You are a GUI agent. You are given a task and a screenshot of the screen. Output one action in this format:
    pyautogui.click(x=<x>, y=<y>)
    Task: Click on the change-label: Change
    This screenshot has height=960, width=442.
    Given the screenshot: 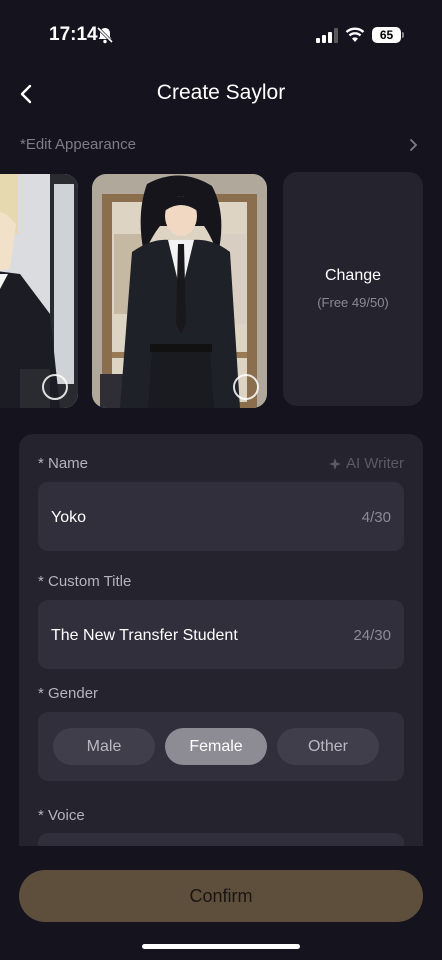 What is the action you would take?
    pyautogui.click(x=353, y=275)
    